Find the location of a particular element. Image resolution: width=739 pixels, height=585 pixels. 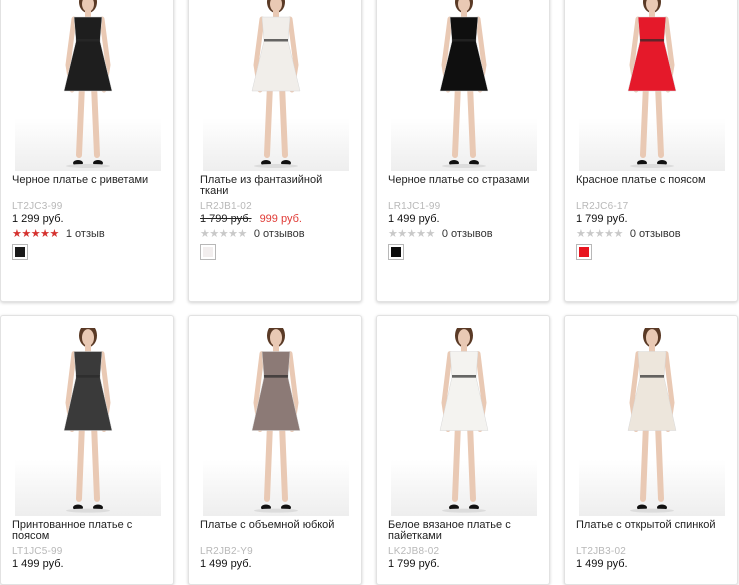

product-sku: LR1JC1-99 is located at coordinates (414, 206).